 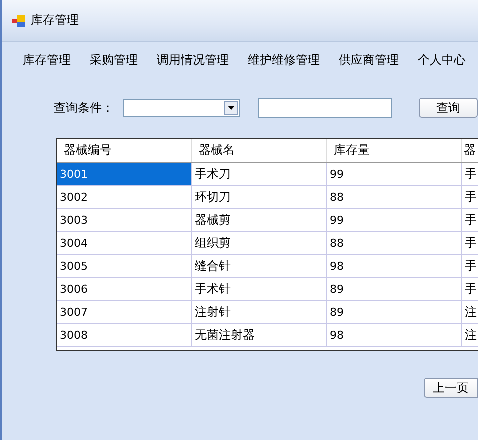 What do you see at coordinates (47, 60) in the screenshot?
I see `menu-item: 库存管理` at bounding box center [47, 60].